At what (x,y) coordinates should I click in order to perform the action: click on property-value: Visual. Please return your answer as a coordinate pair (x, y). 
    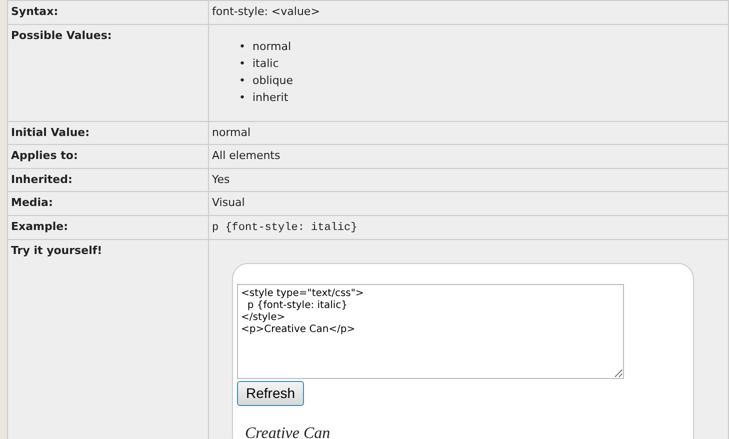
    Looking at the image, I should click on (228, 202).